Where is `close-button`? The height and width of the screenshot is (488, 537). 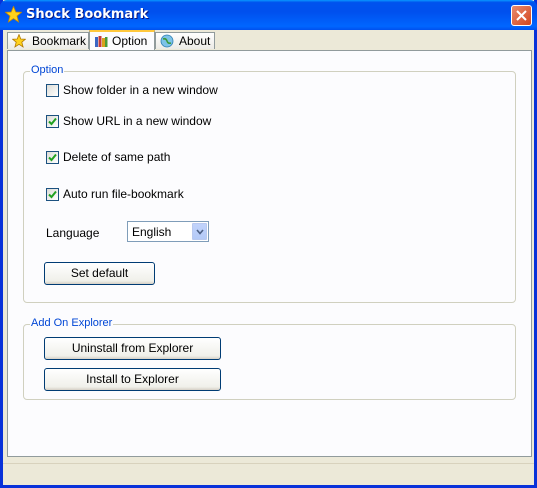 close-button is located at coordinates (521, 15).